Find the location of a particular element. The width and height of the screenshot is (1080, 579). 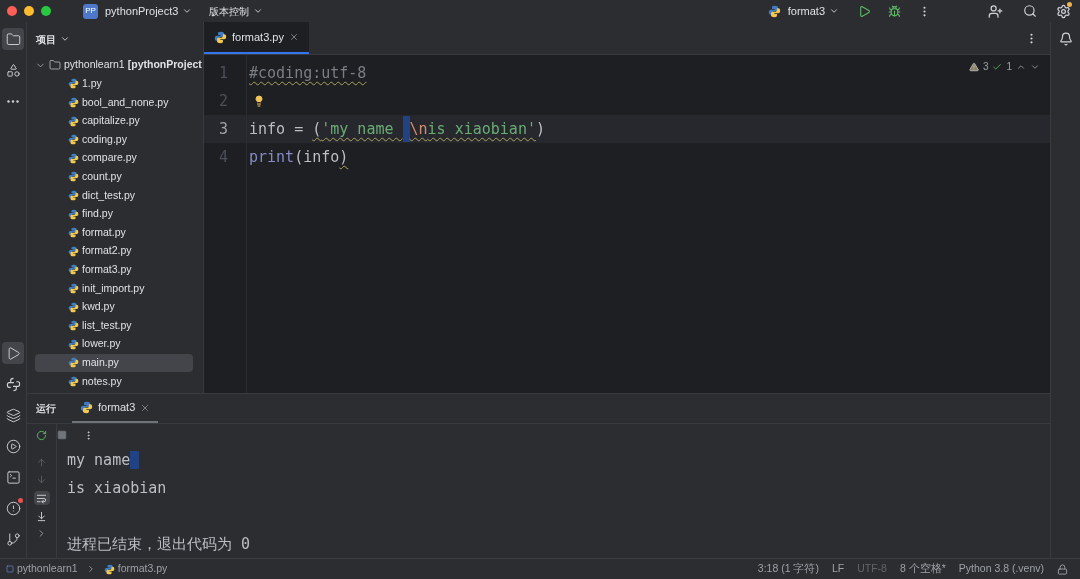

close-window-button is located at coordinates (12, 11).